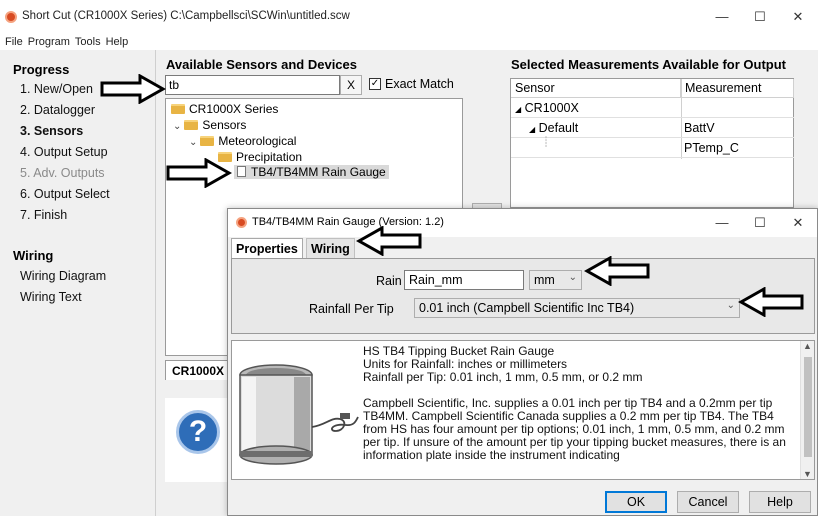 The width and height of the screenshot is (818, 516). What do you see at coordinates (722, 17) in the screenshot?
I see `minimize-button: —` at bounding box center [722, 17].